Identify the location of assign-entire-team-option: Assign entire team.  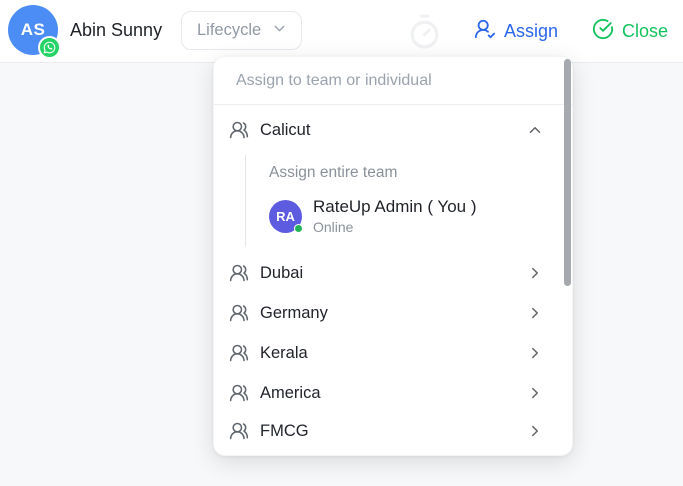
(420, 173).